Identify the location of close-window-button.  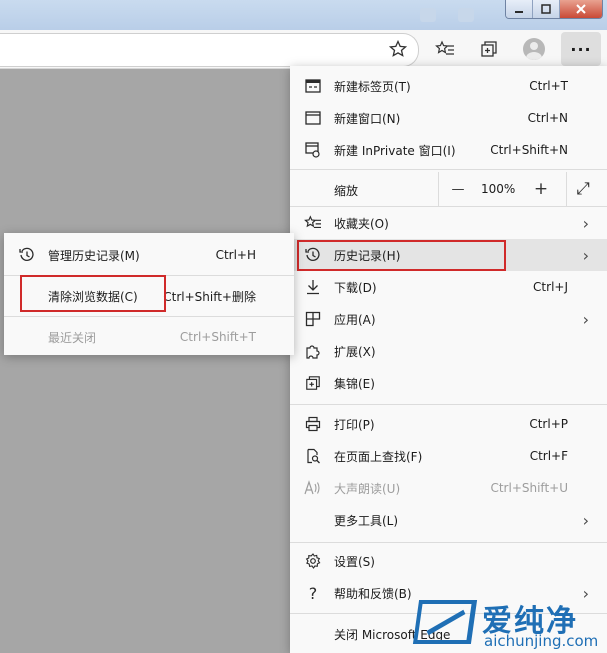
(580, 9).